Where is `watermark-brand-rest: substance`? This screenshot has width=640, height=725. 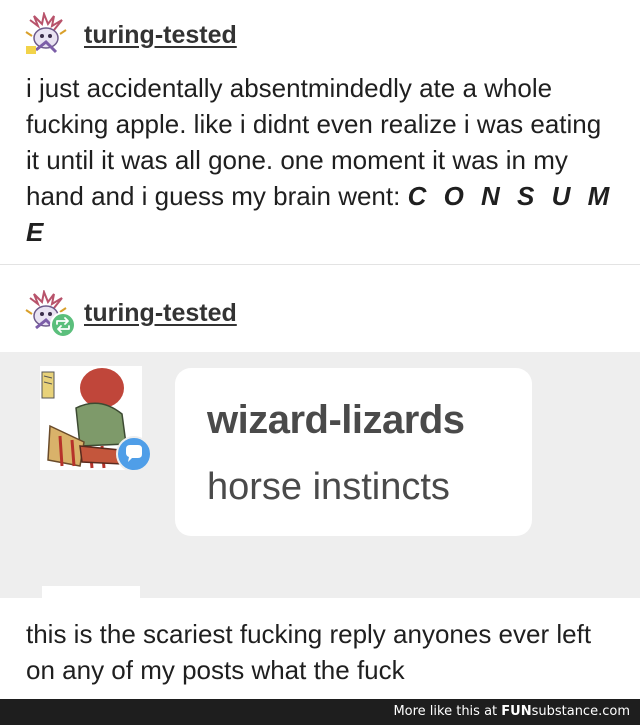 watermark-brand-rest: substance is located at coordinates (565, 711).